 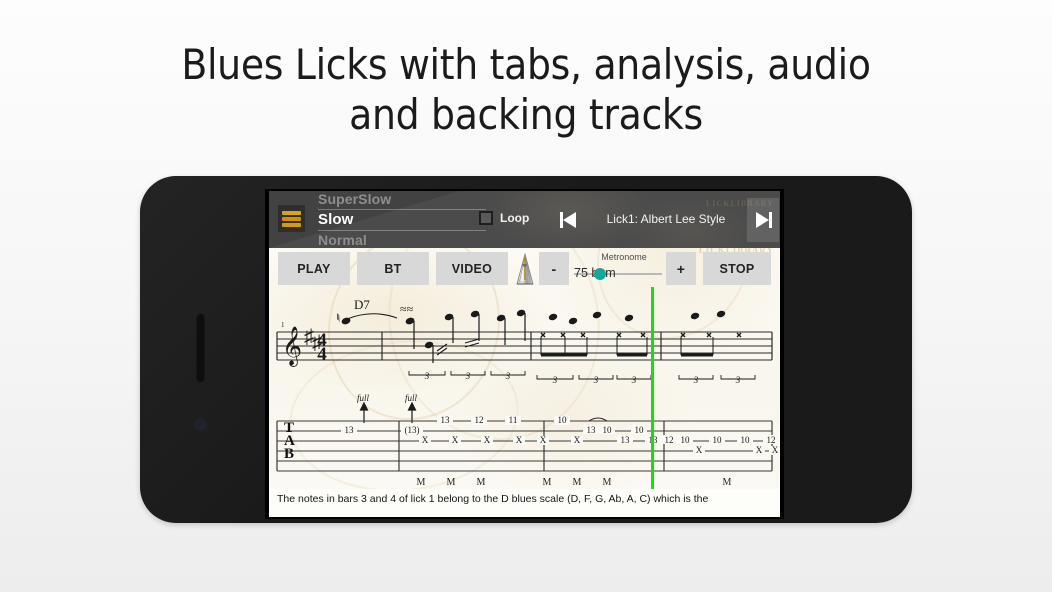 What do you see at coordinates (600, 274) in the screenshot?
I see `tempo-slider-thumb` at bounding box center [600, 274].